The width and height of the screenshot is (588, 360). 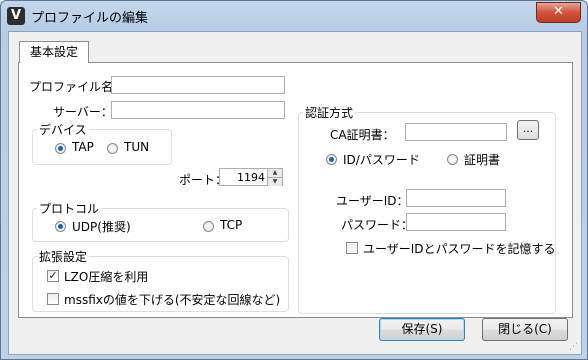 What do you see at coordinates (60, 226) in the screenshot?
I see `udp-radio` at bounding box center [60, 226].